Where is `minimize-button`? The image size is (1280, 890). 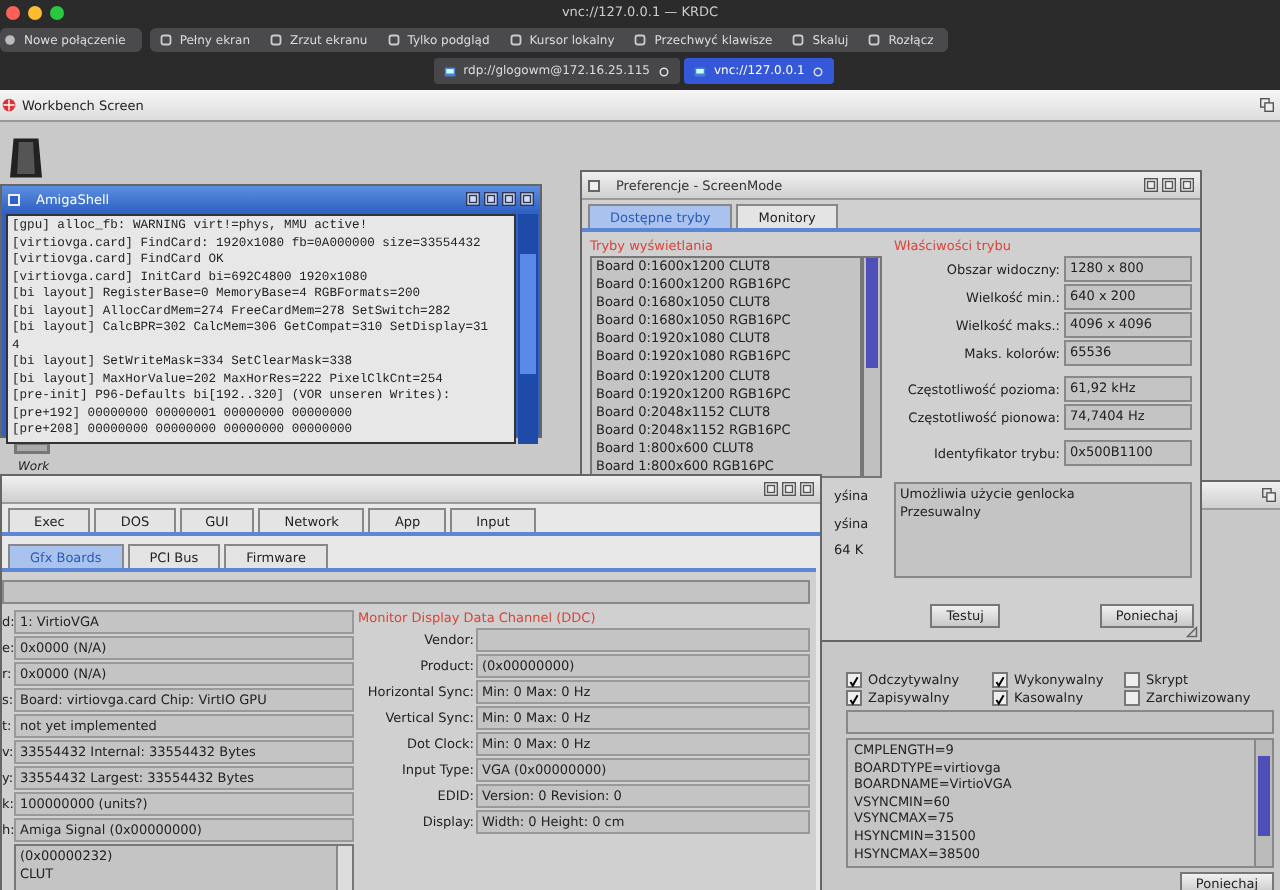
minimize-button is located at coordinates (35, 12).